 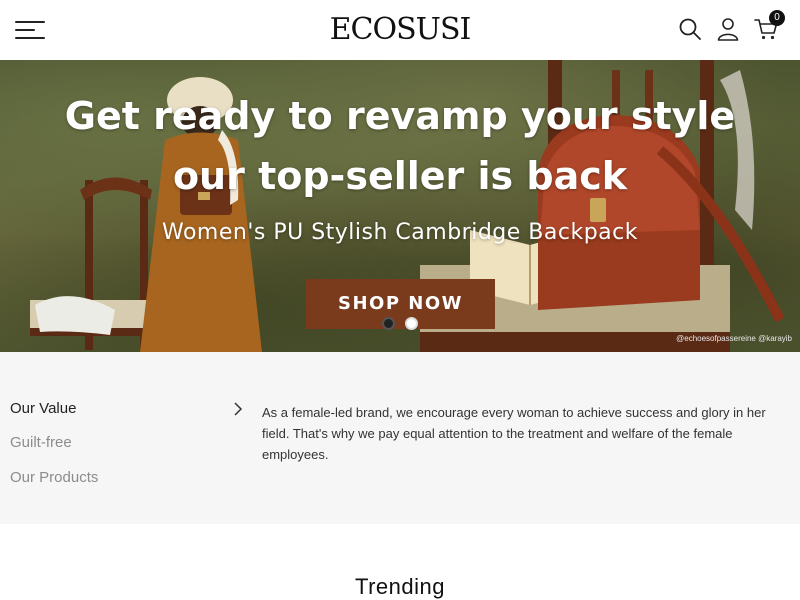 I want to click on cart-icon: 0, so click(x=769, y=26).